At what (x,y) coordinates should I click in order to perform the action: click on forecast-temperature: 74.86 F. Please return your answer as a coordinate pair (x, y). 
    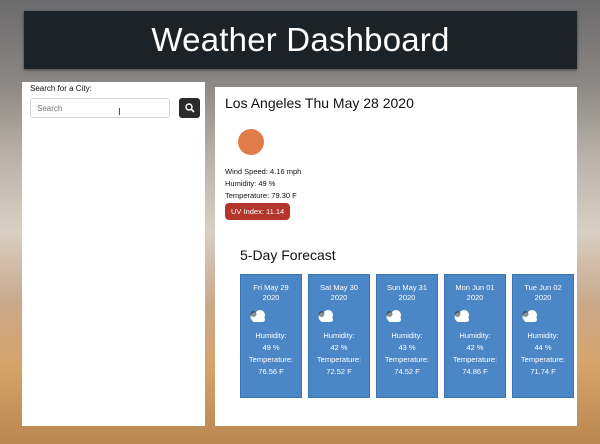
    Looking at the image, I should click on (475, 371).